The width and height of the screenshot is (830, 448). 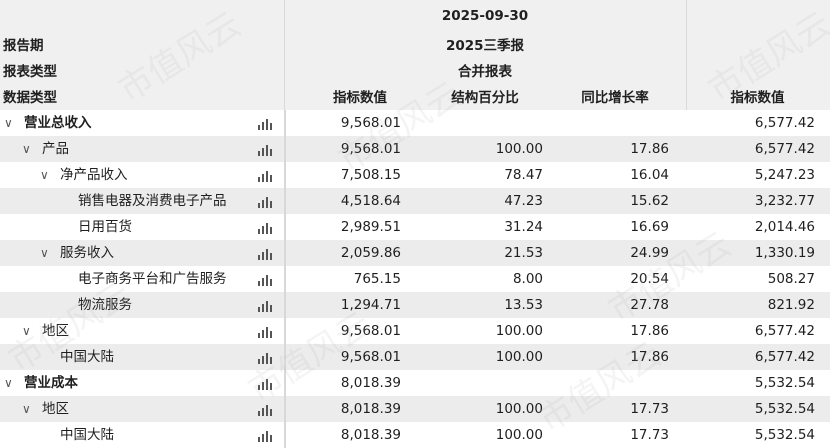 What do you see at coordinates (612, 383) in the screenshot?
I see `cell-yoy-growth` at bounding box center [612, 383].